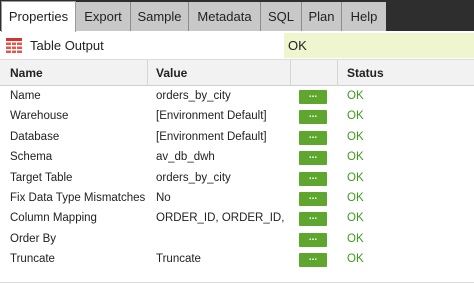 The height and width of the screenshot is (283, 474). What do you see at coordinates (103, 16) in the screenshot?
I see `tab-export: Export` at bounding box center [103, 16].